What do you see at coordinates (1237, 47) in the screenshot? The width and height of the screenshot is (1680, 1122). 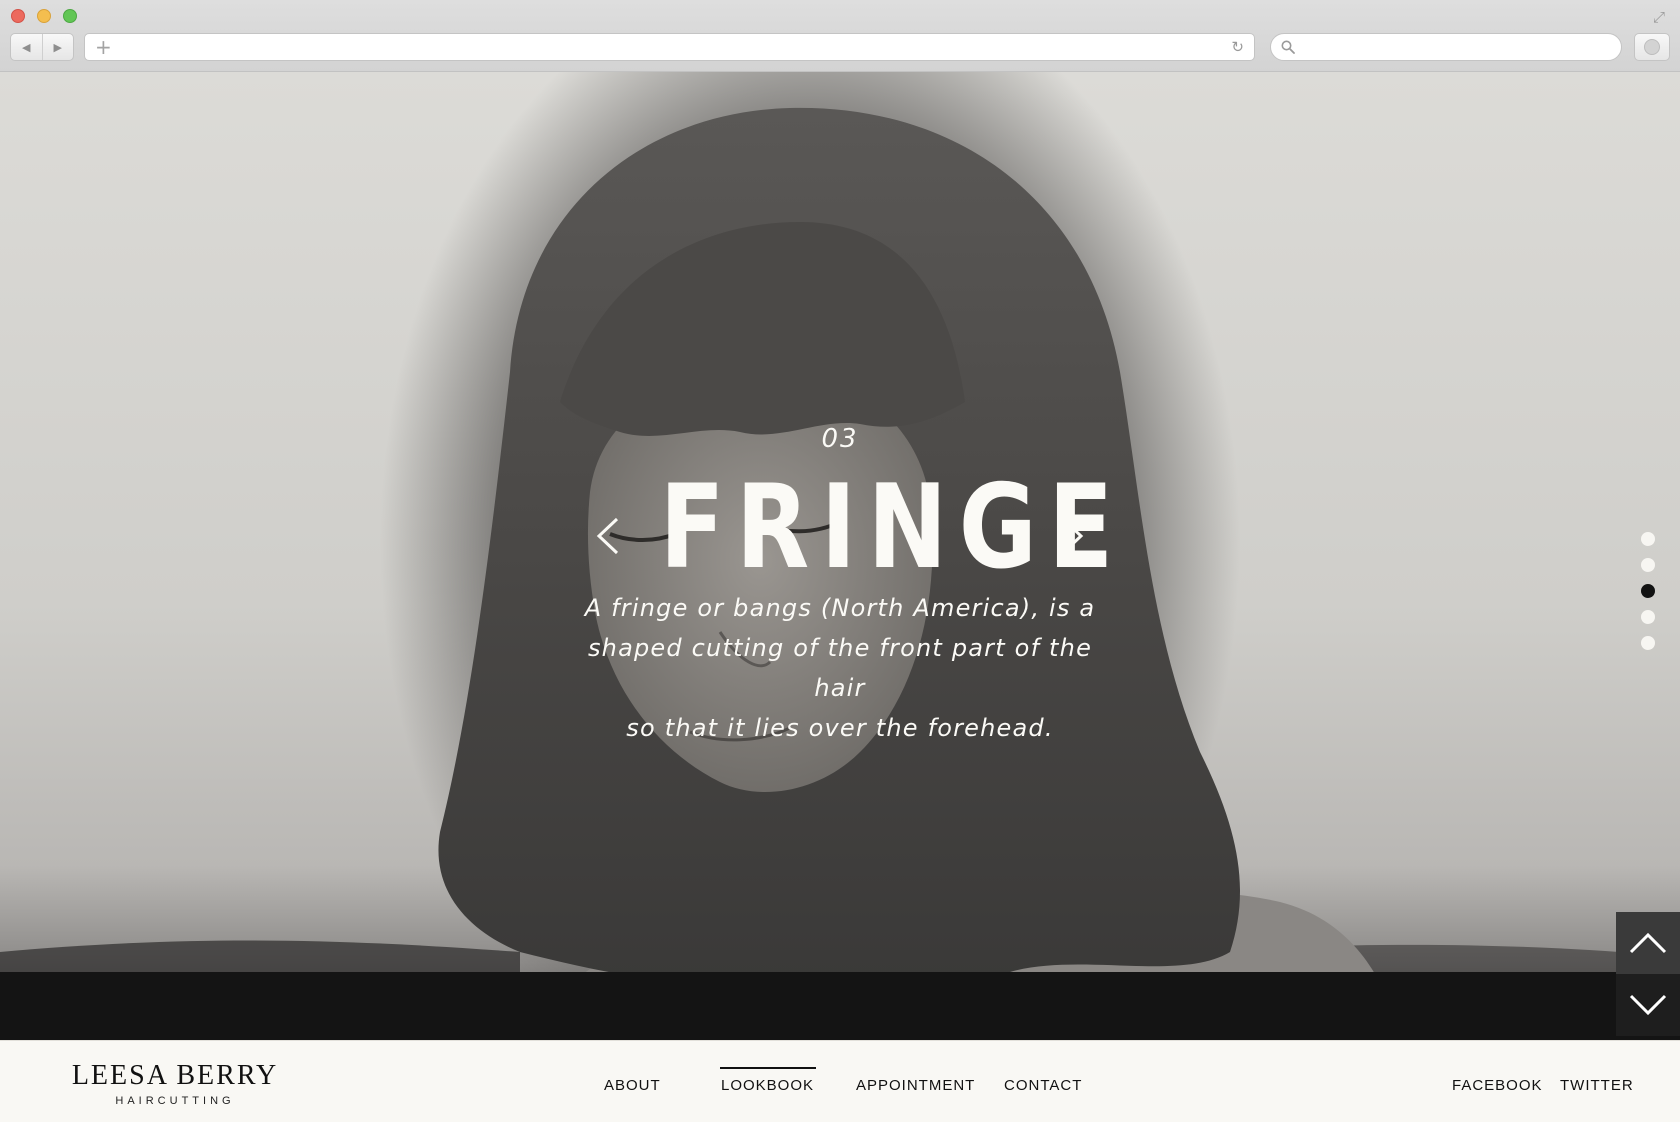 I see `reload-icon: ↻` at bounding box center [1237, 47].